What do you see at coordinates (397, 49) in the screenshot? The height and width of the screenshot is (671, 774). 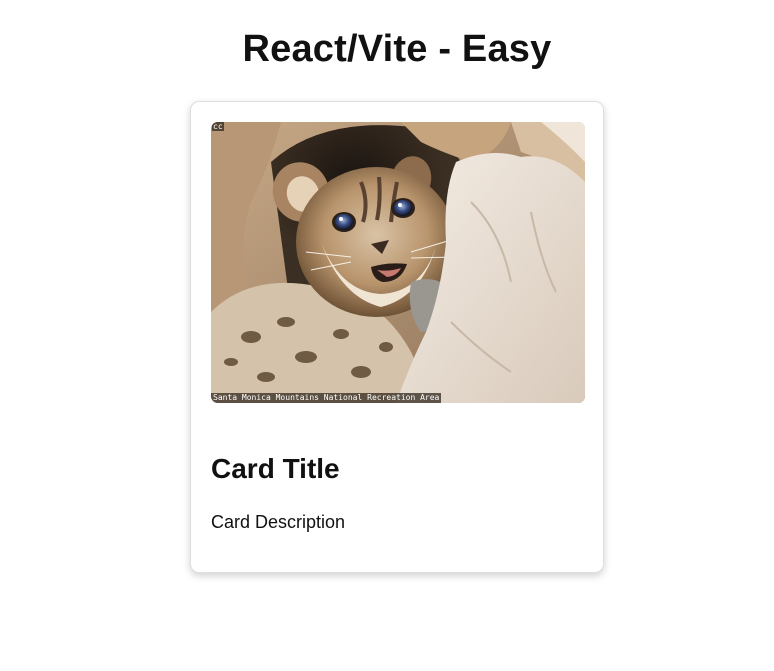 I see `page-title: React/Vite - Easy` at bounding box center [397, 49].